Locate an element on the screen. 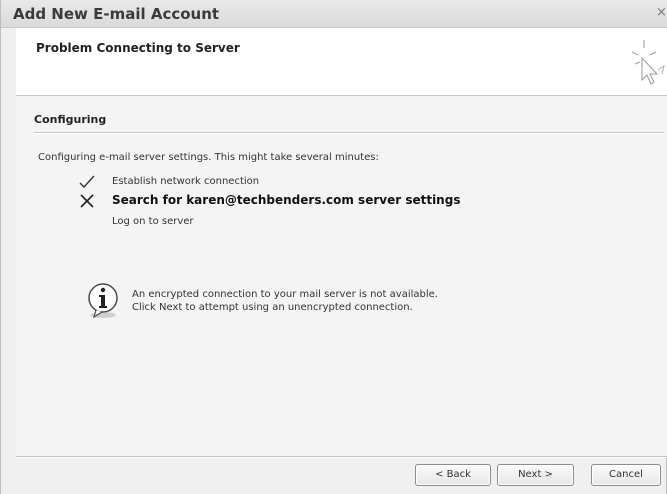  wizard-header: Problem Connecting to Server is located at coordinates (341, 62).